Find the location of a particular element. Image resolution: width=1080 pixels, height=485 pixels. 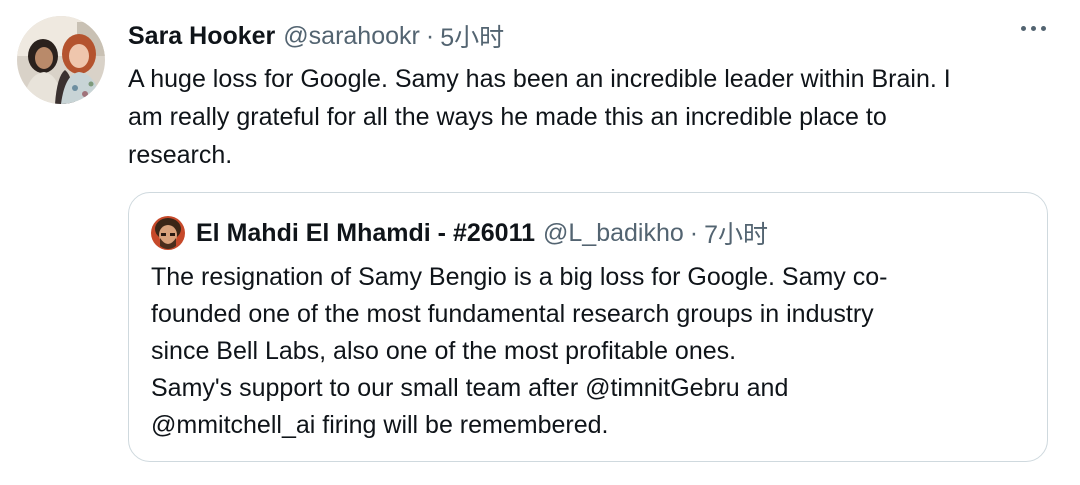

more-horizontal-icon is located at coordinates (1033, 28).